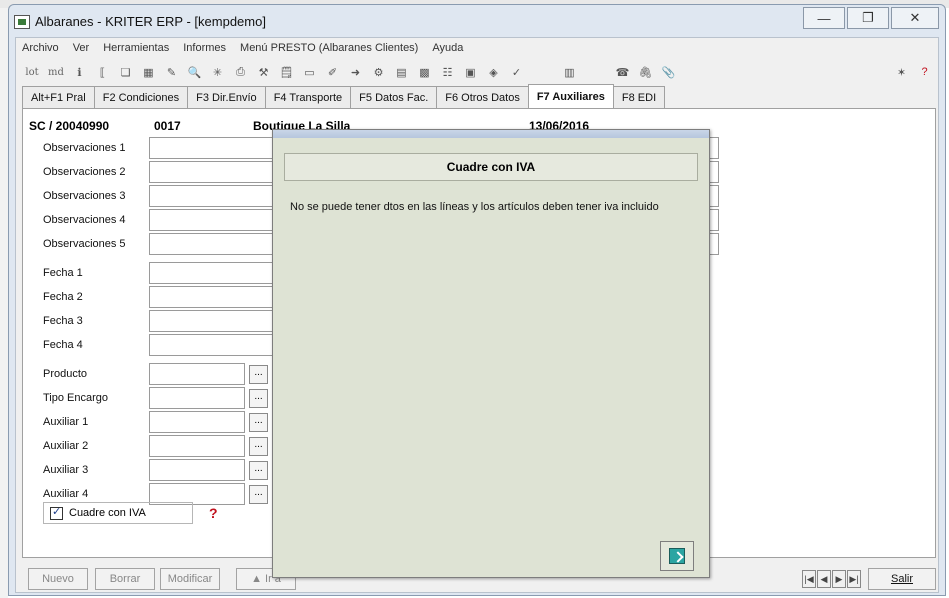  I want to click on hierarchy-icon: ☷, so click(447, 72).